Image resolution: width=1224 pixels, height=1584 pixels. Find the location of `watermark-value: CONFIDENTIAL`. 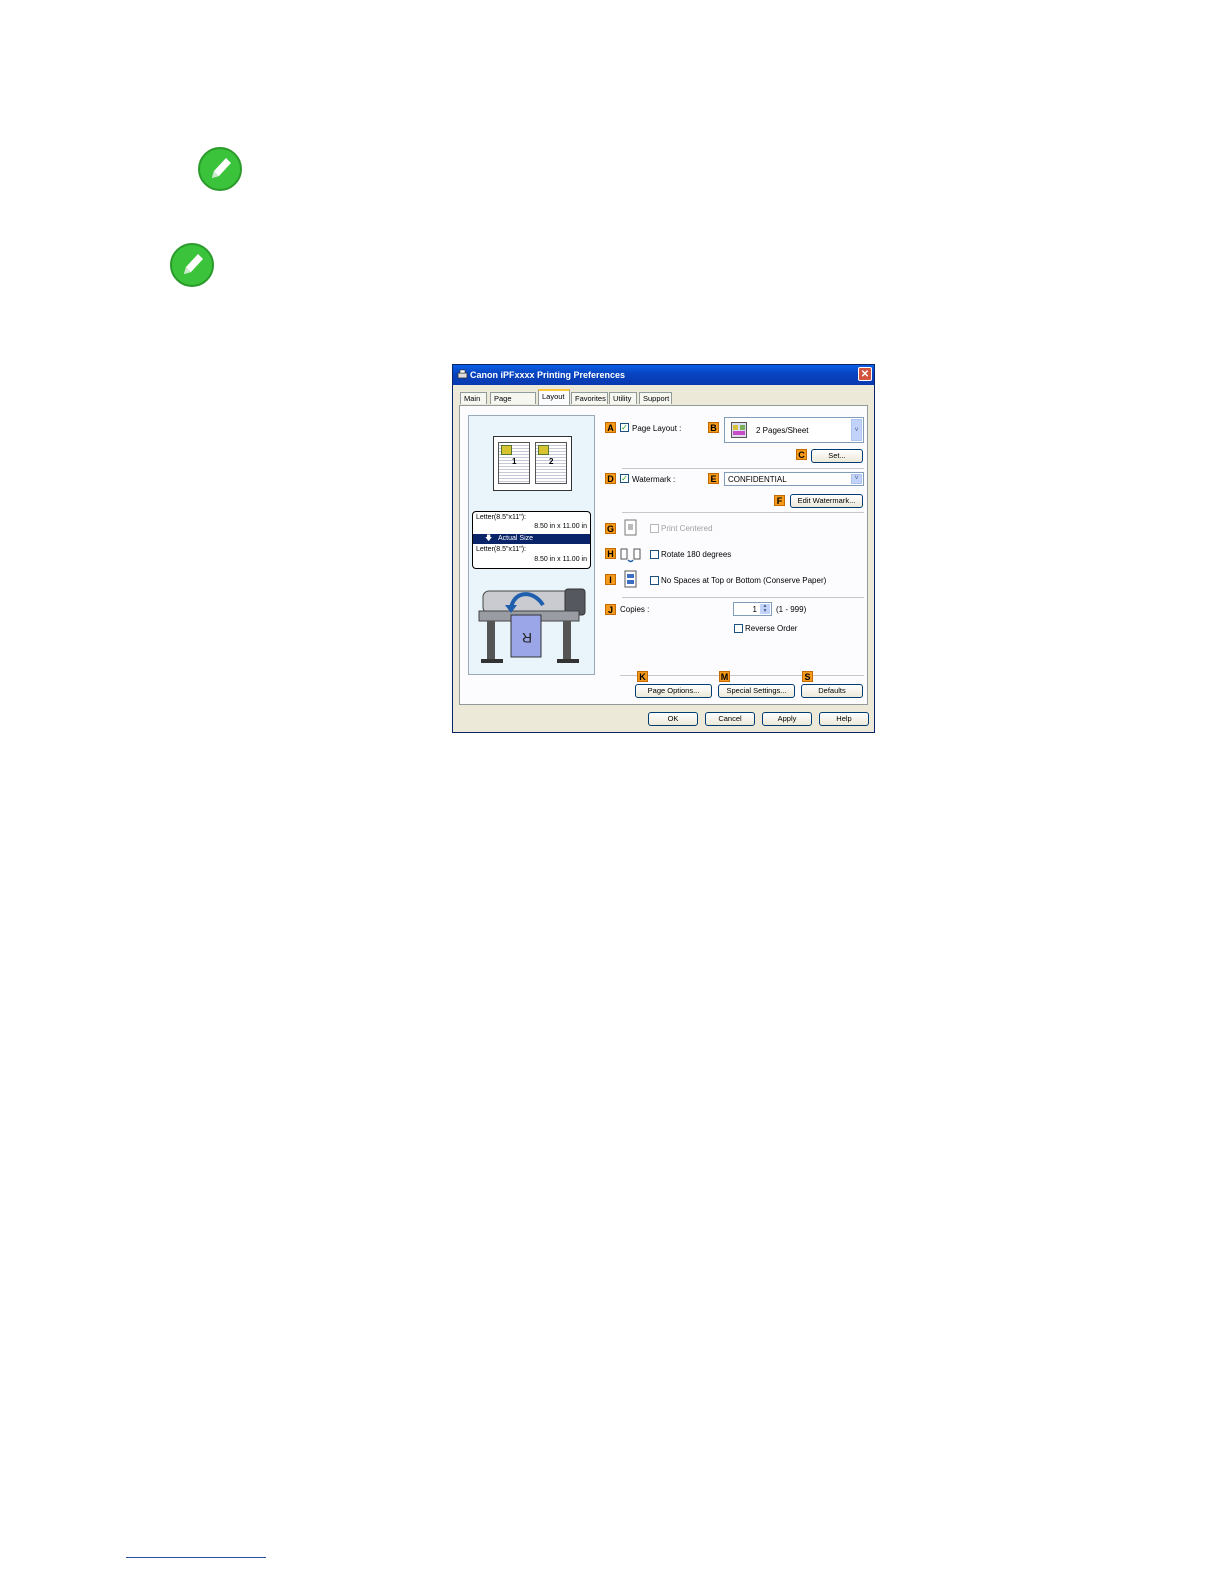

watermark-value: CONFIDENTIAL is located at coordinates (757, 479).